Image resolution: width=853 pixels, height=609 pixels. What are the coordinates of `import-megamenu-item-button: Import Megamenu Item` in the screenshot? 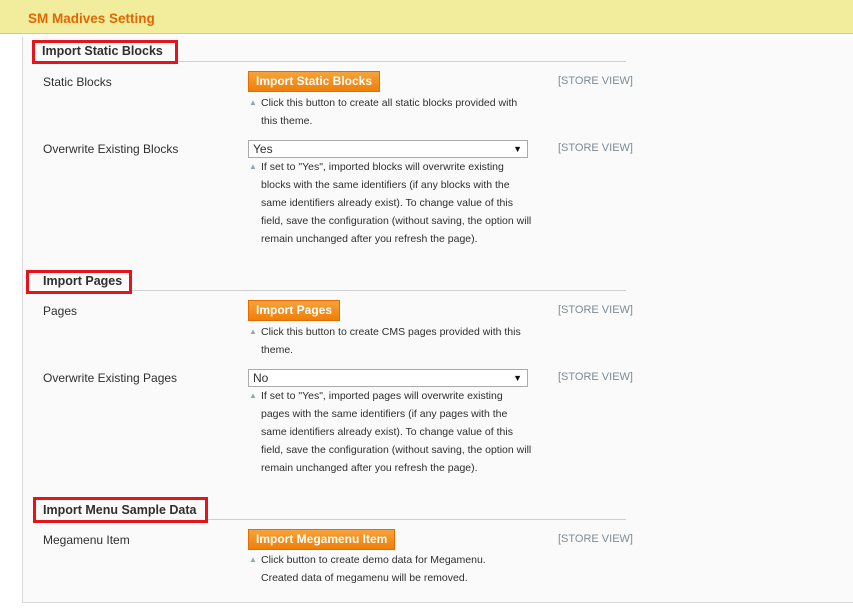 It's located at (322, 539).